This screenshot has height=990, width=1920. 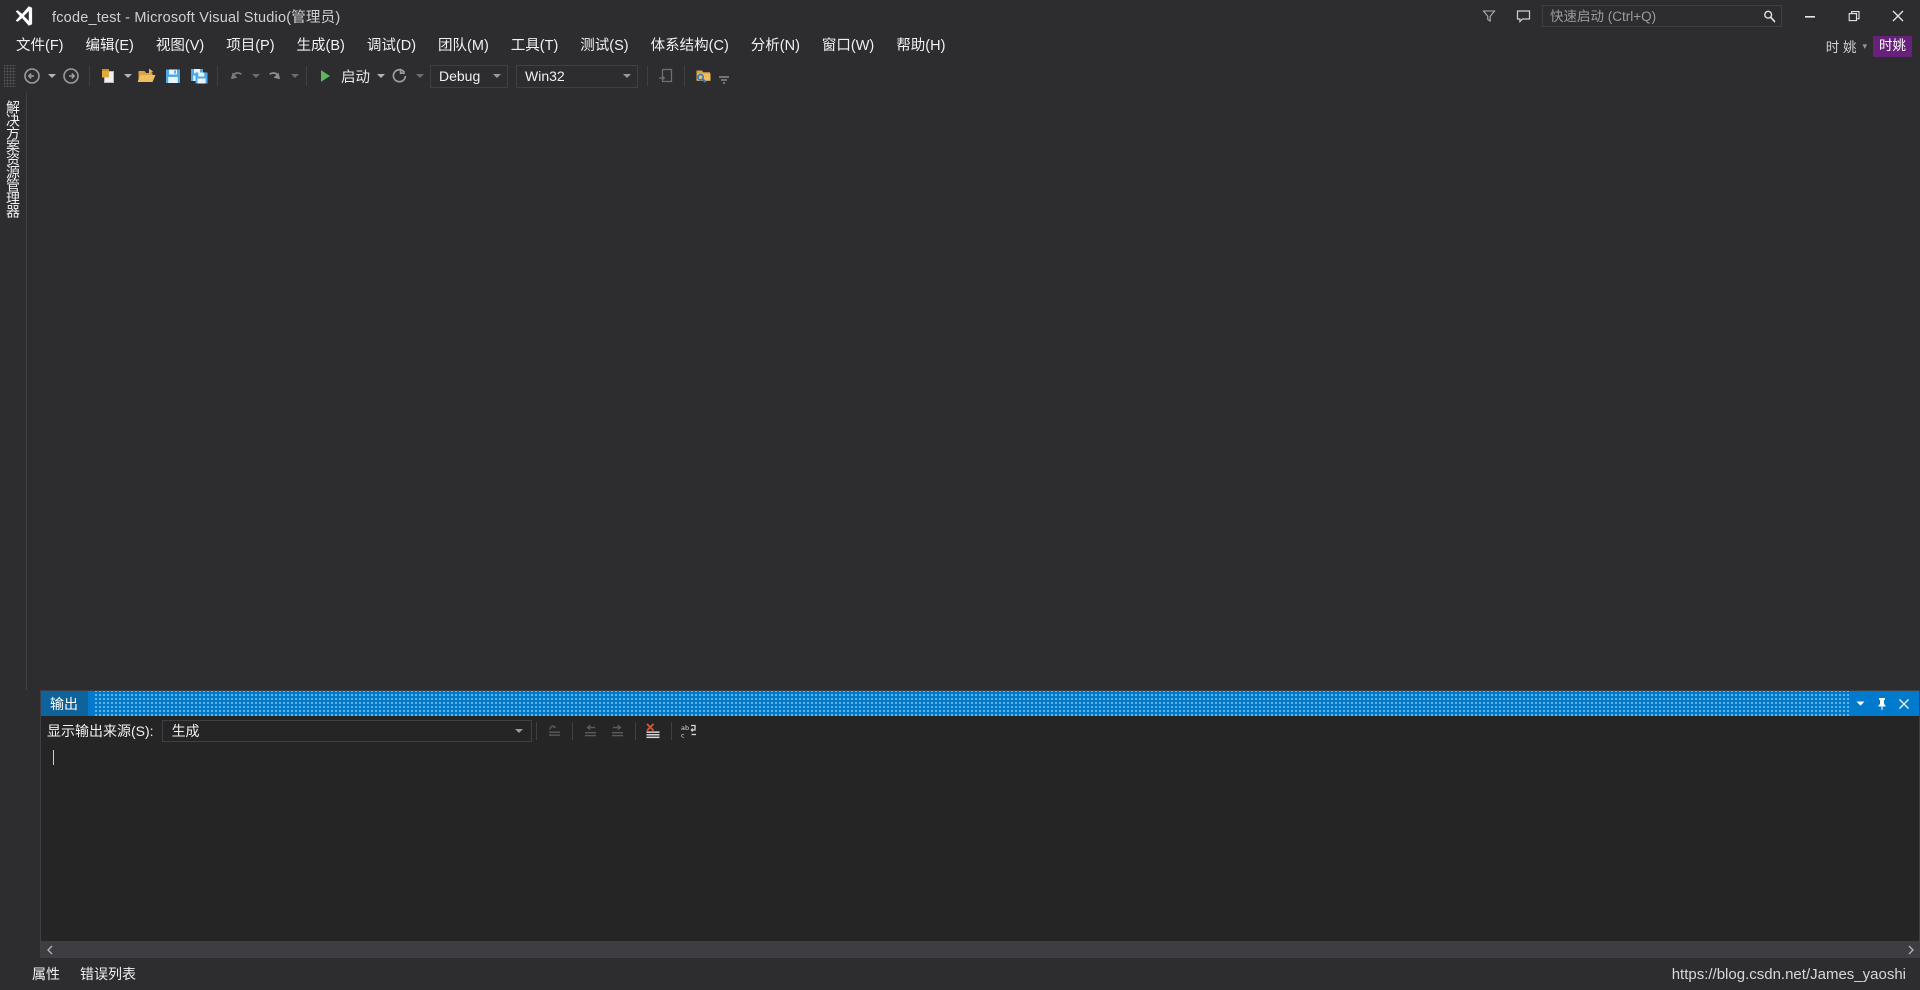 What do you see at coordinates (1489, 16) in the screenshot?
I see `funnel-icon` at bounding box center [1489, 16].